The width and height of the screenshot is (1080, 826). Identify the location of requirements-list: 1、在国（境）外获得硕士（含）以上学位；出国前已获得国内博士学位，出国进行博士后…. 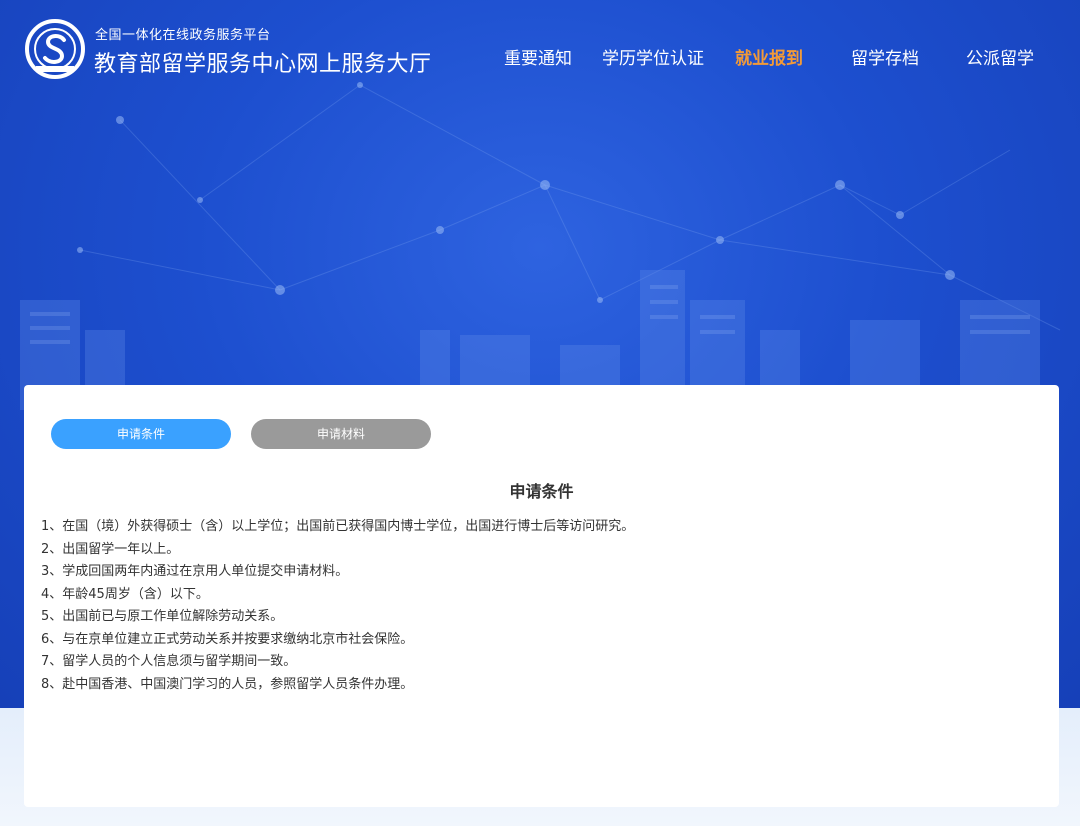
(337, 606).